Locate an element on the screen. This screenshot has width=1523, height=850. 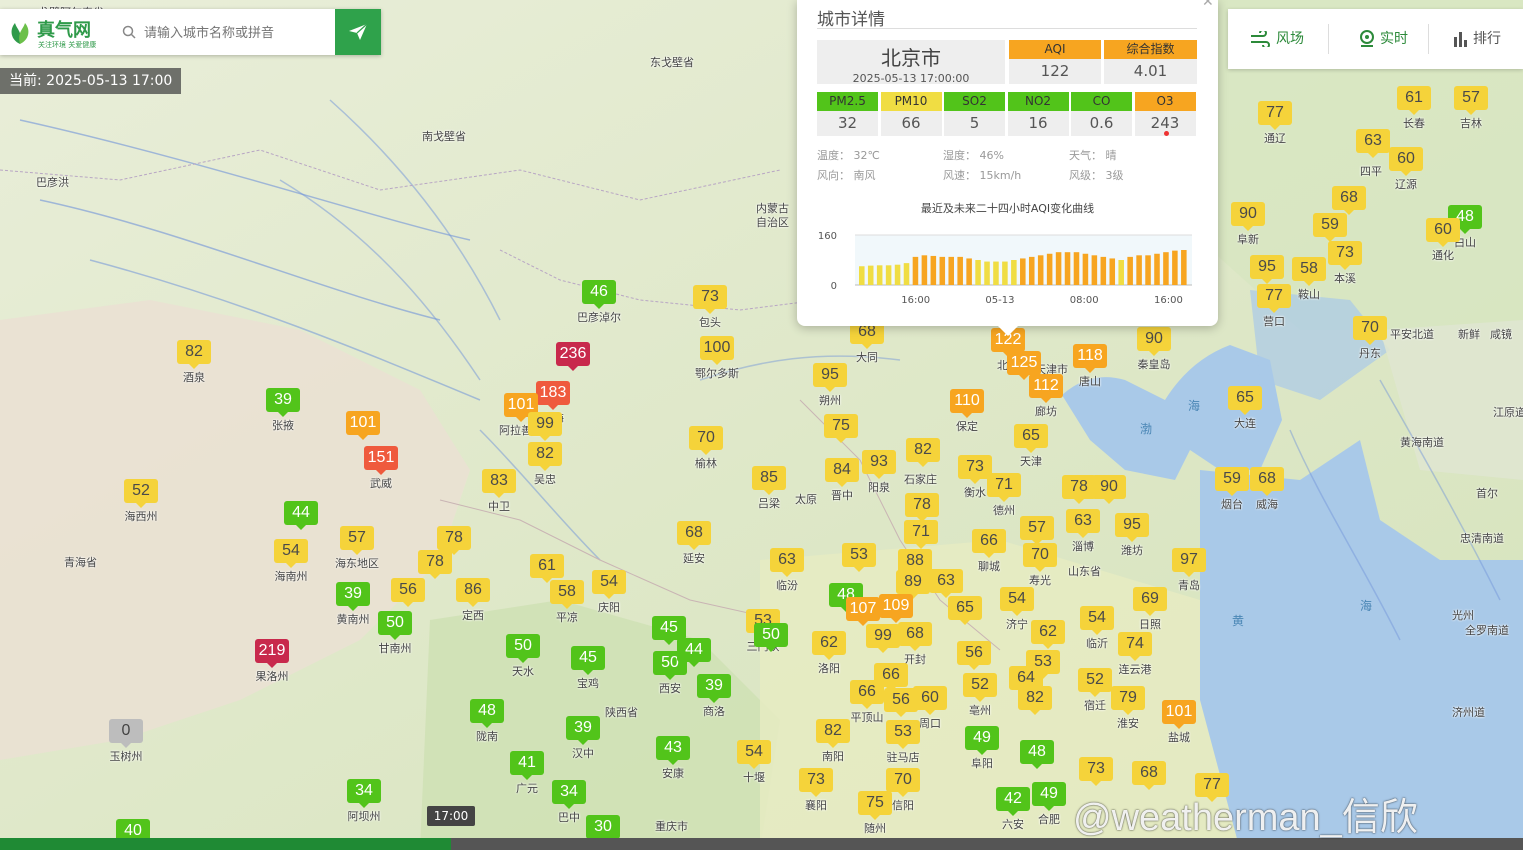
aqi-badge: 62 is located at coordinates (829, 645).